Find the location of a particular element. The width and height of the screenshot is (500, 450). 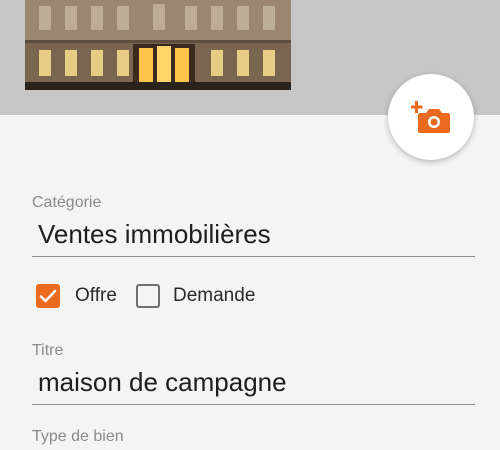

category-underline is located at coordinates (253, 256).